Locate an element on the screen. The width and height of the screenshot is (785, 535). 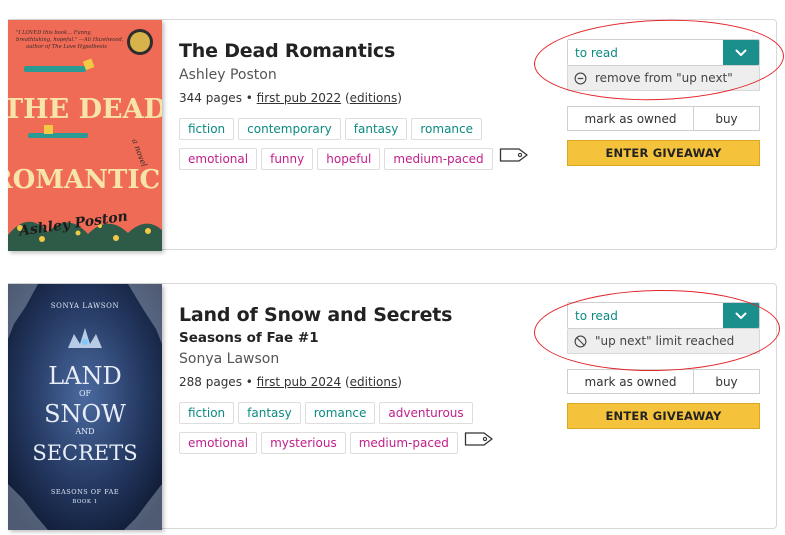
cover-title-2: ROMANTICS is located at coordinates (85, 180).